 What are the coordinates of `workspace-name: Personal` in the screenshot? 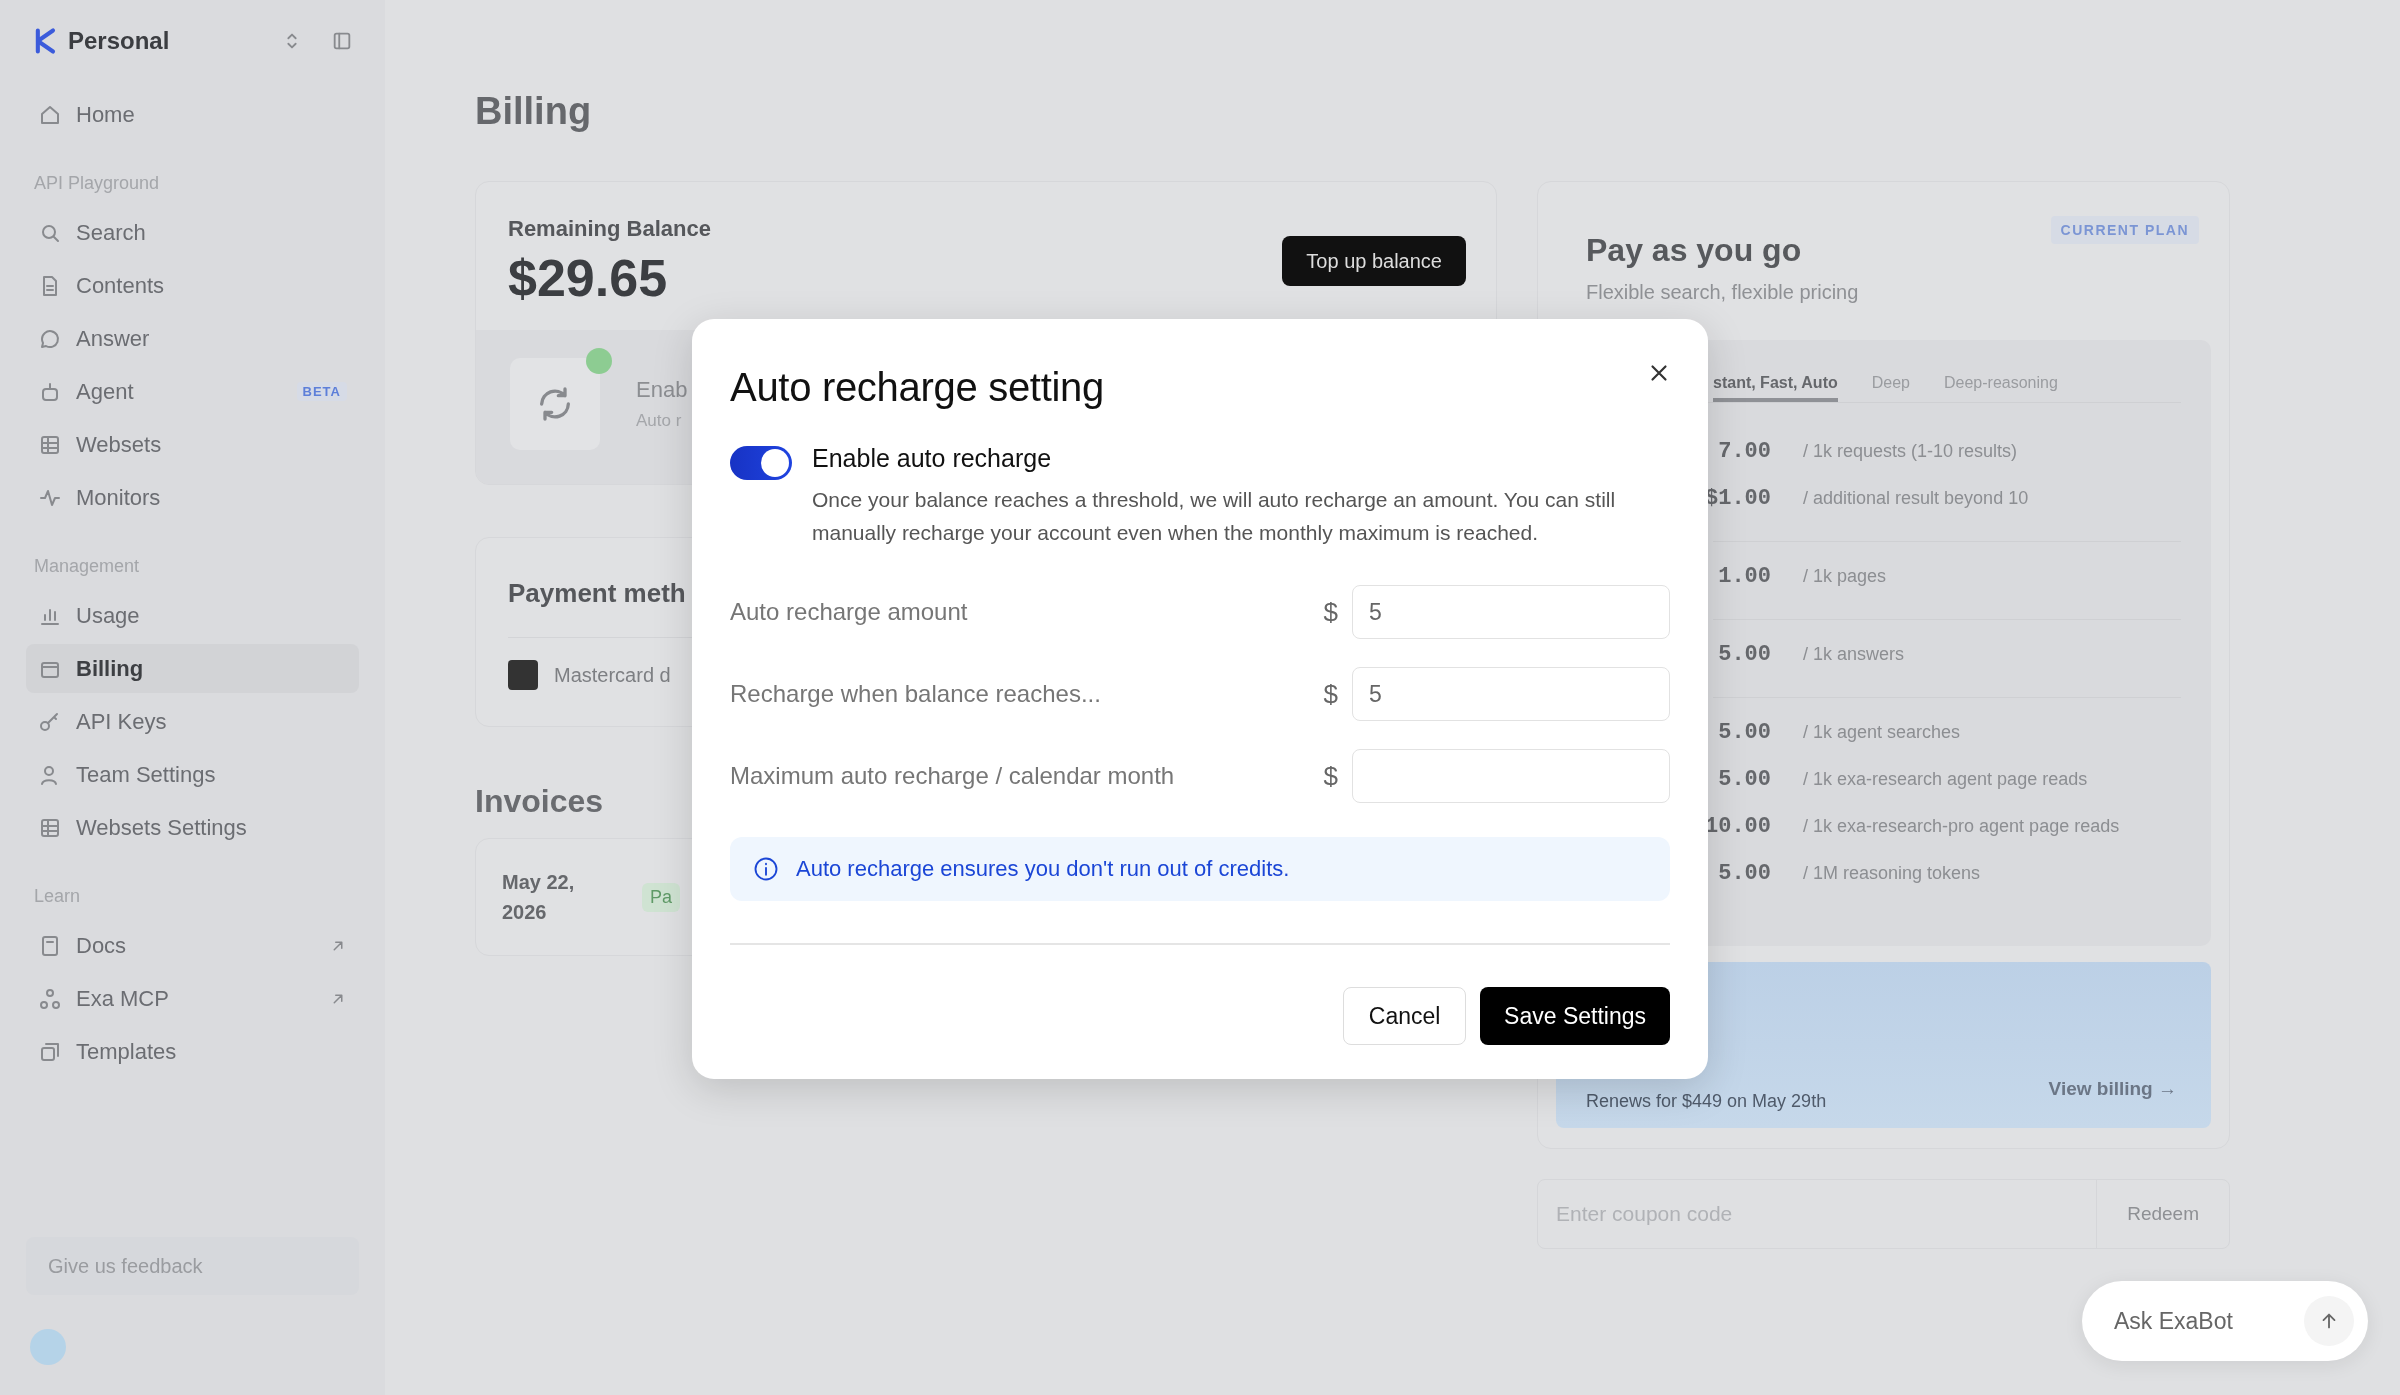 It's located at (119, 41).